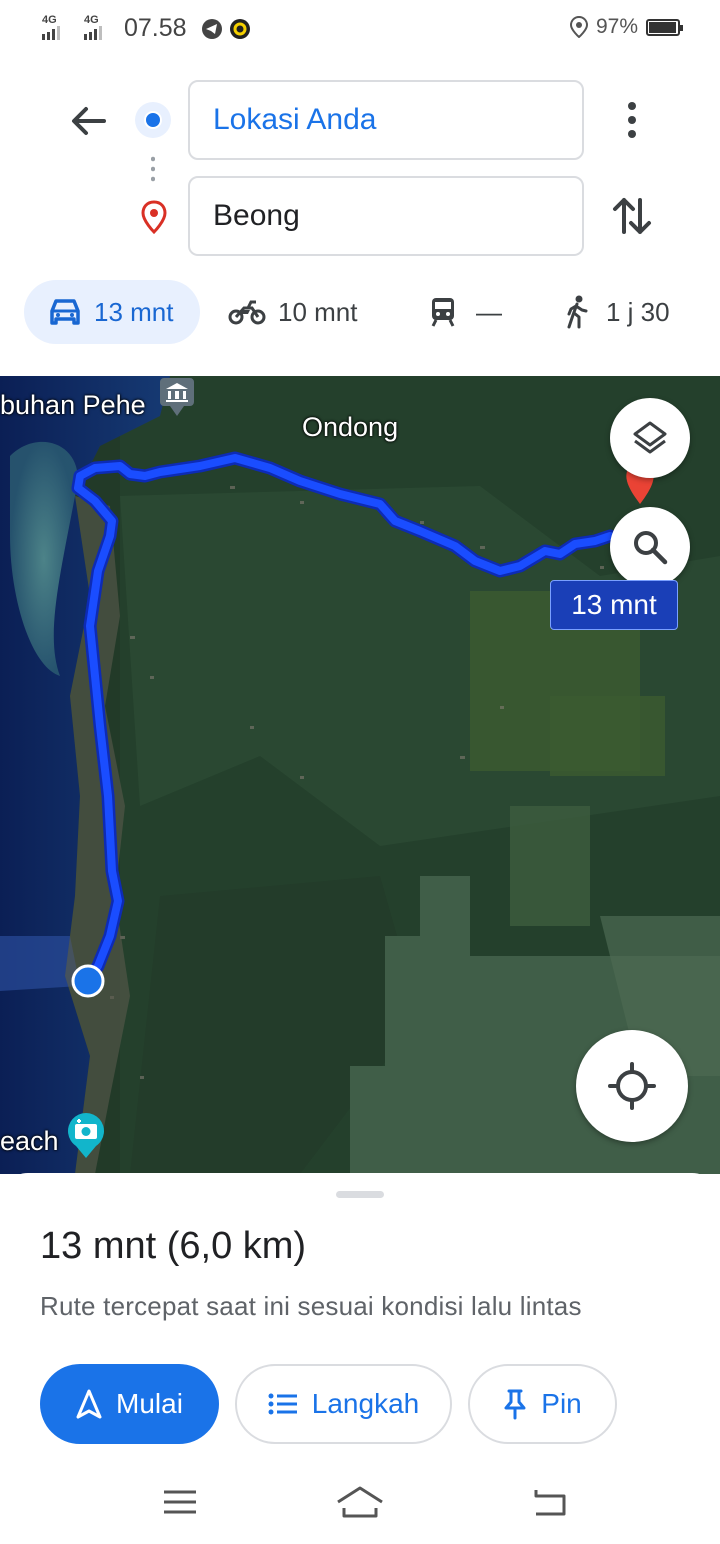  I want to click on route-dots-divider, so click(153, 169).